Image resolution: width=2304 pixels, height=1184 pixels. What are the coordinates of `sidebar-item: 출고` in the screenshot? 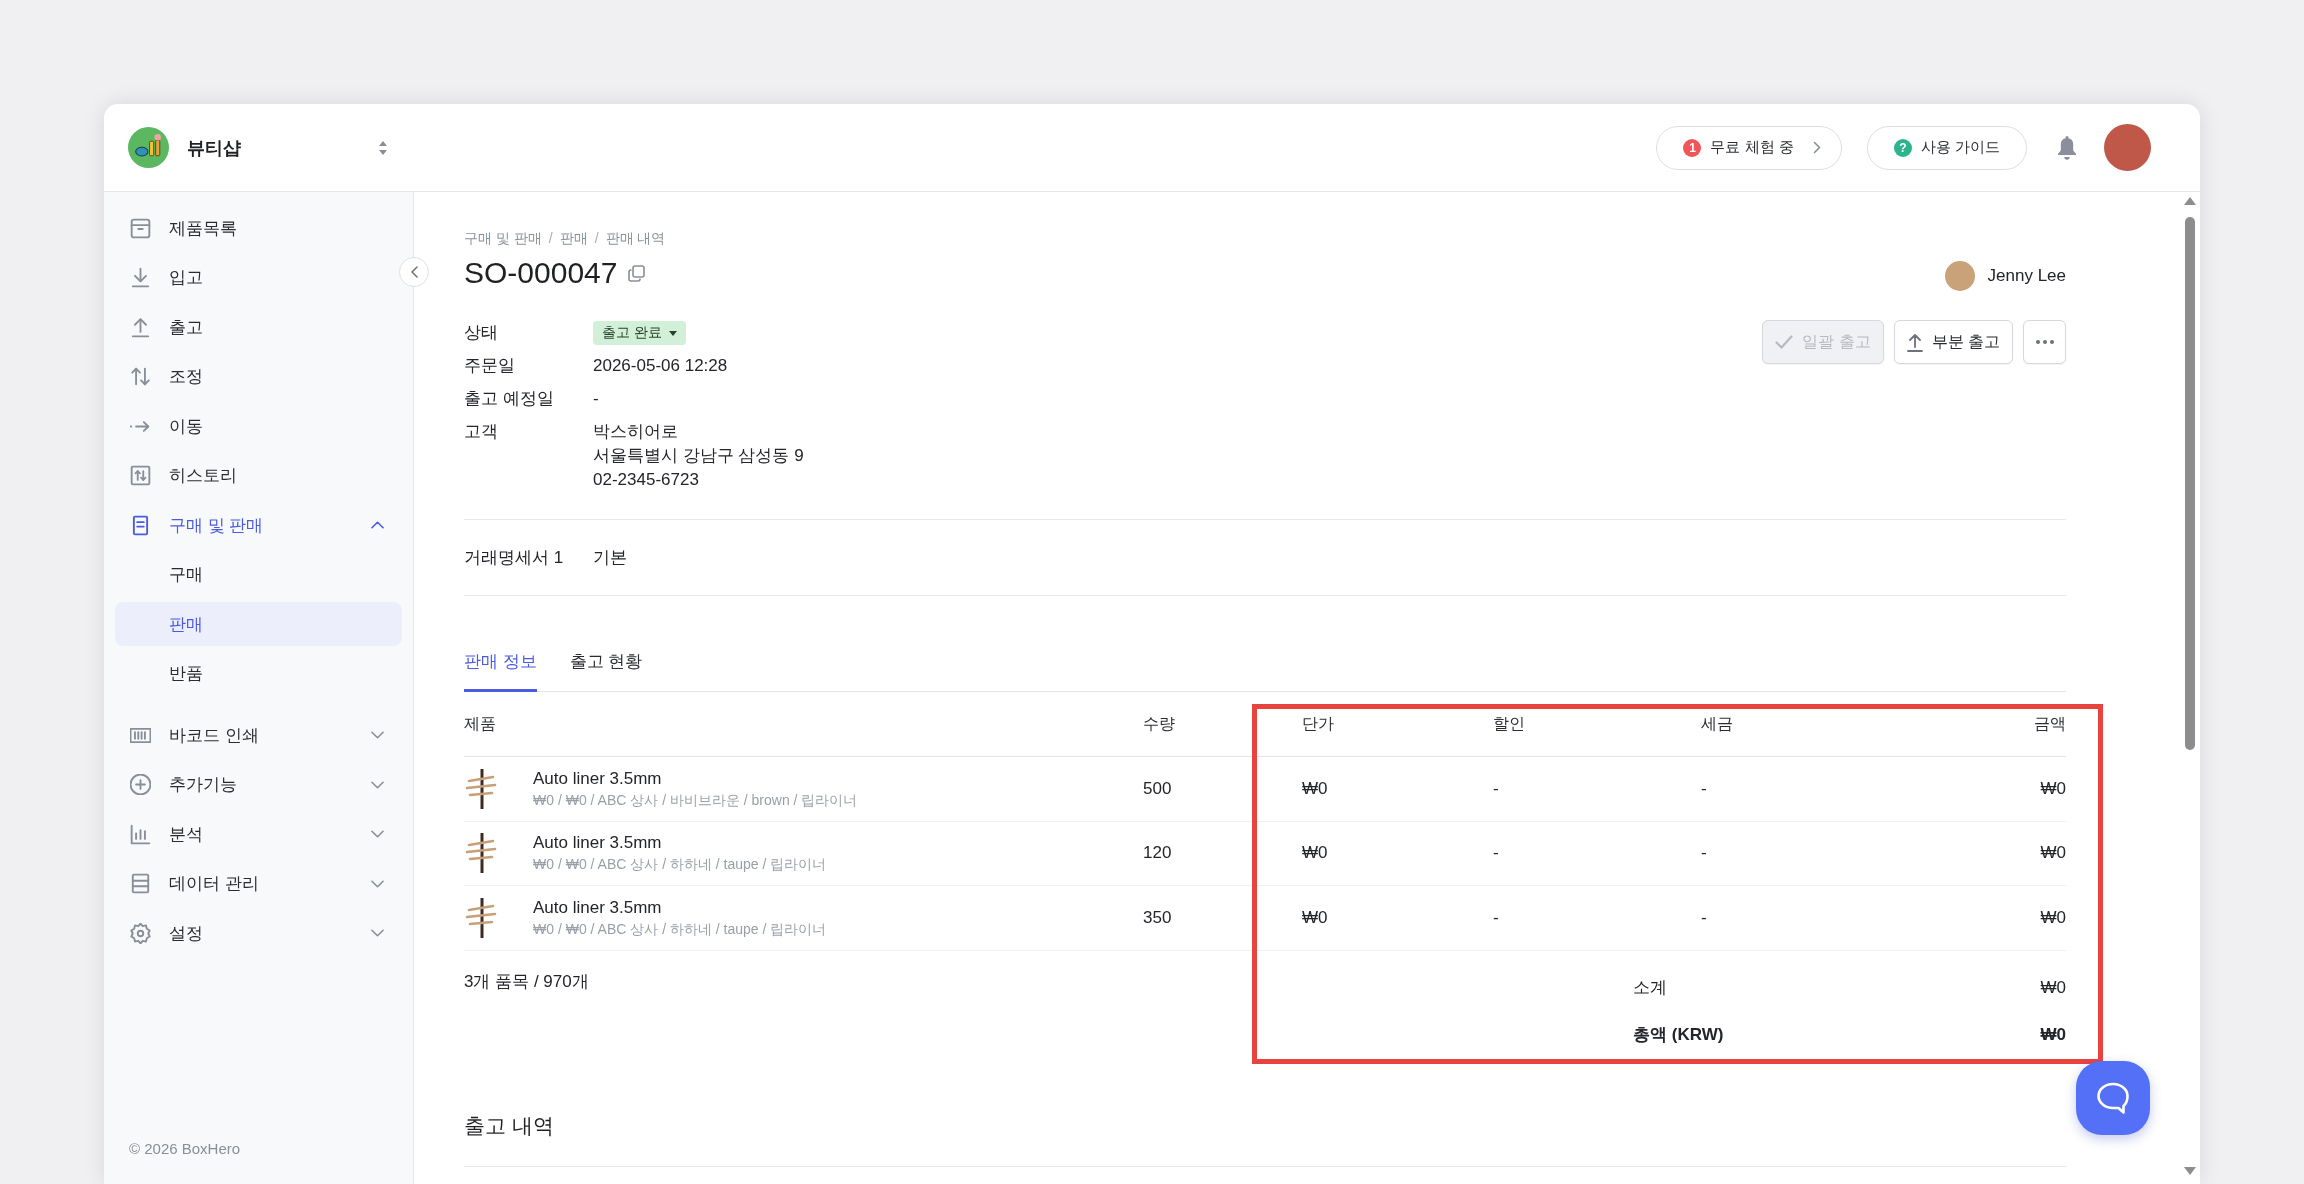 It's located at (258, 327).